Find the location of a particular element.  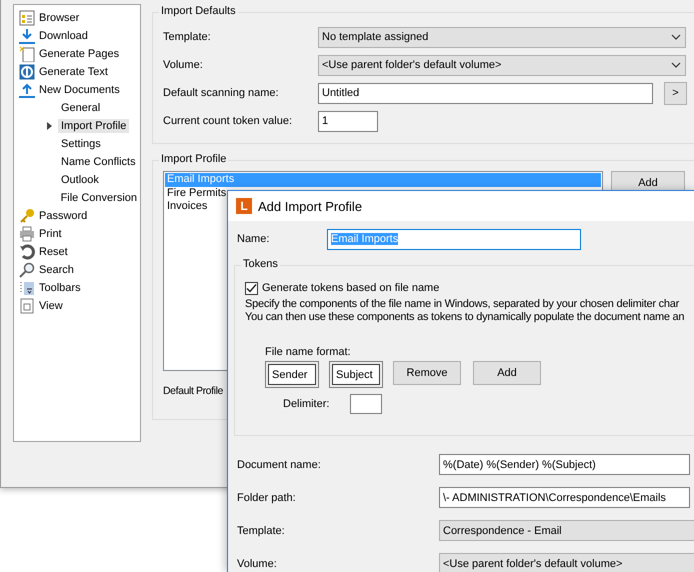

field-label: File name format: is located at coordinates (308, 352).